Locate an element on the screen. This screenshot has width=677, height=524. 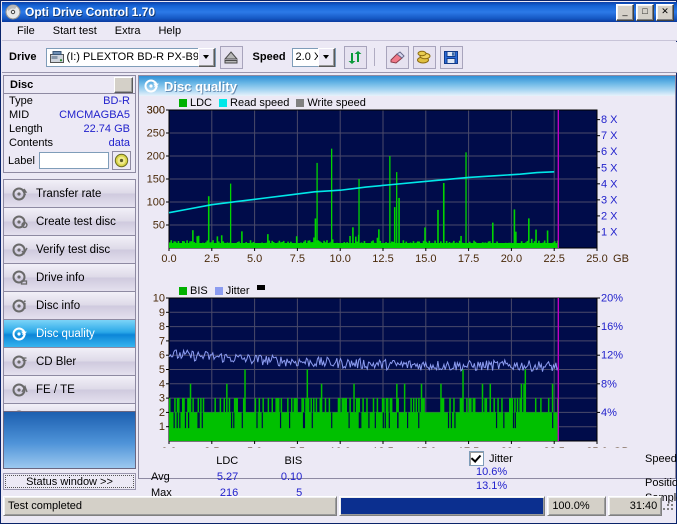
eject-button is located at coordinates (231, 57).